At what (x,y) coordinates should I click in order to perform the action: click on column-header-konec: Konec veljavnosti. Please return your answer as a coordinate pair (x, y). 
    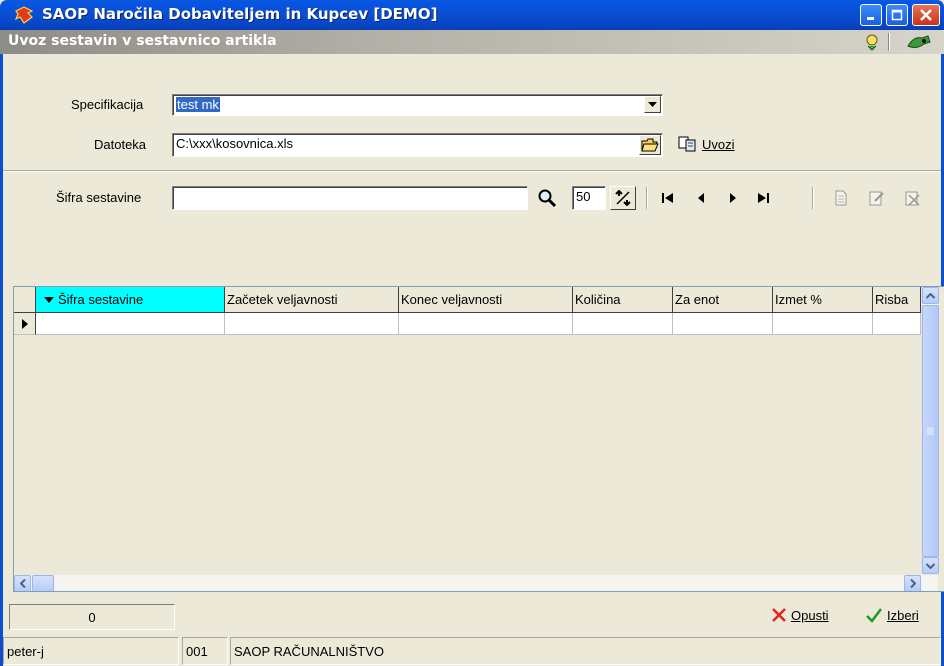
    Looking at the image, I should click on (486, 300).